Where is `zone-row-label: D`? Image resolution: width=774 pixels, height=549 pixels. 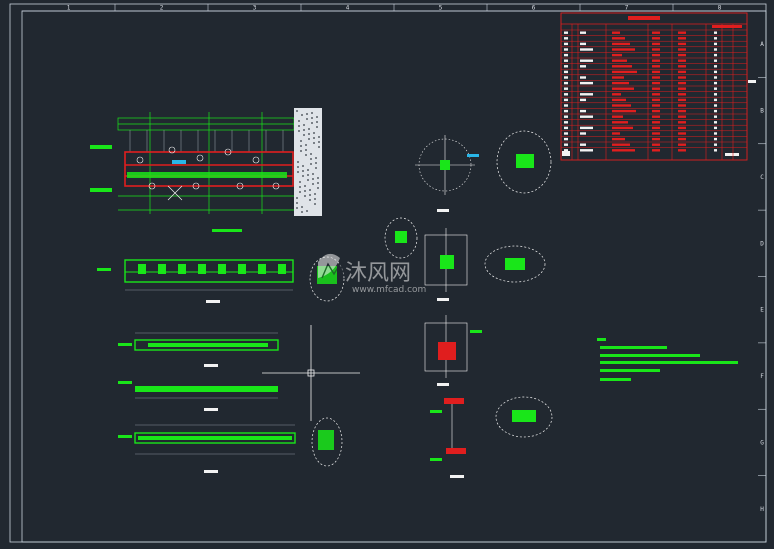 zone-row-label: D is located at coordinates (762, 243).